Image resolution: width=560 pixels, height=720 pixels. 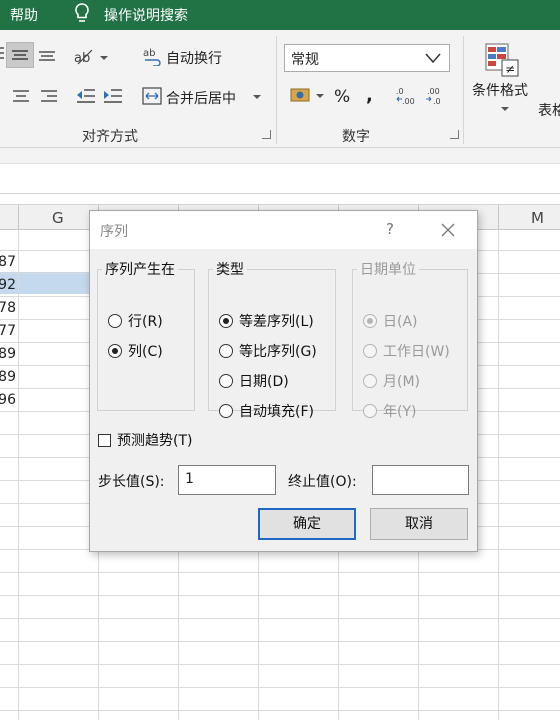 I want to click on merge-center-button: 合并后居中, so click(x=201, y=98).